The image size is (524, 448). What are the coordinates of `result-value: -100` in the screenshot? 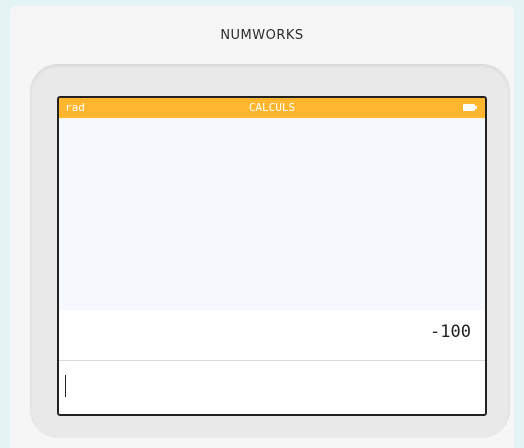 It's located at (450, 332).